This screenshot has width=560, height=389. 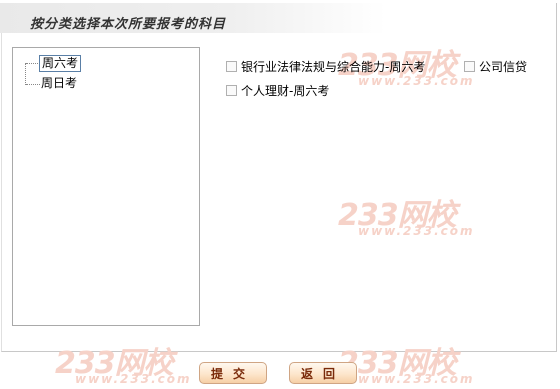 I want to click on subject-list: 银行业法律法规与综合能力-周六考 公司信贷 个人理财-周六考, so click(x=391, y=88).